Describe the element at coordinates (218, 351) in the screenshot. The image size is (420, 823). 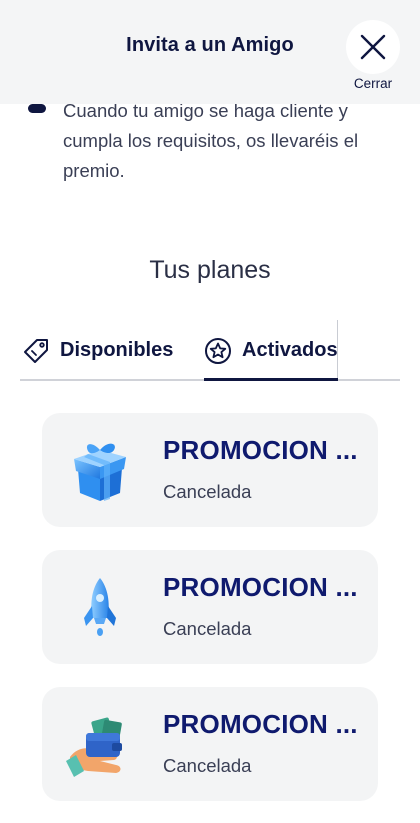
I see `star-badge-icon` at that location.